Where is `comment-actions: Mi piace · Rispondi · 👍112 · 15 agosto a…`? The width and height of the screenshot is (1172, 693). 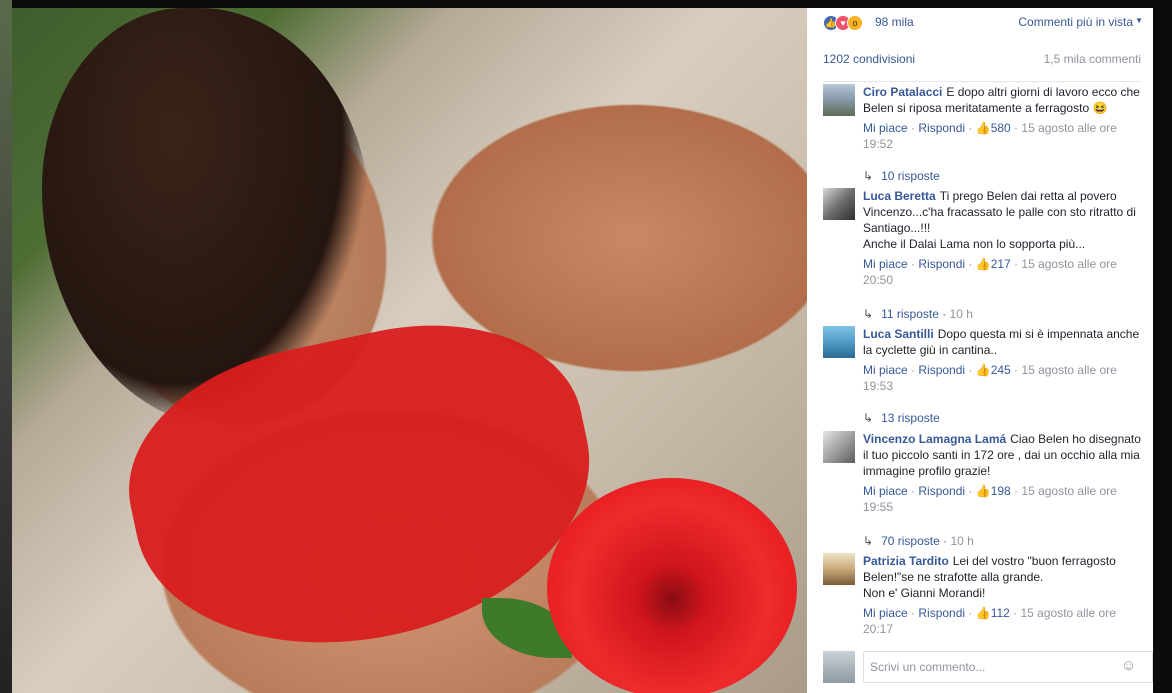
comment-actions: Mi piace · Rispondi · 👍112 · 15 agosto a… is located at coordinates (989, 621).